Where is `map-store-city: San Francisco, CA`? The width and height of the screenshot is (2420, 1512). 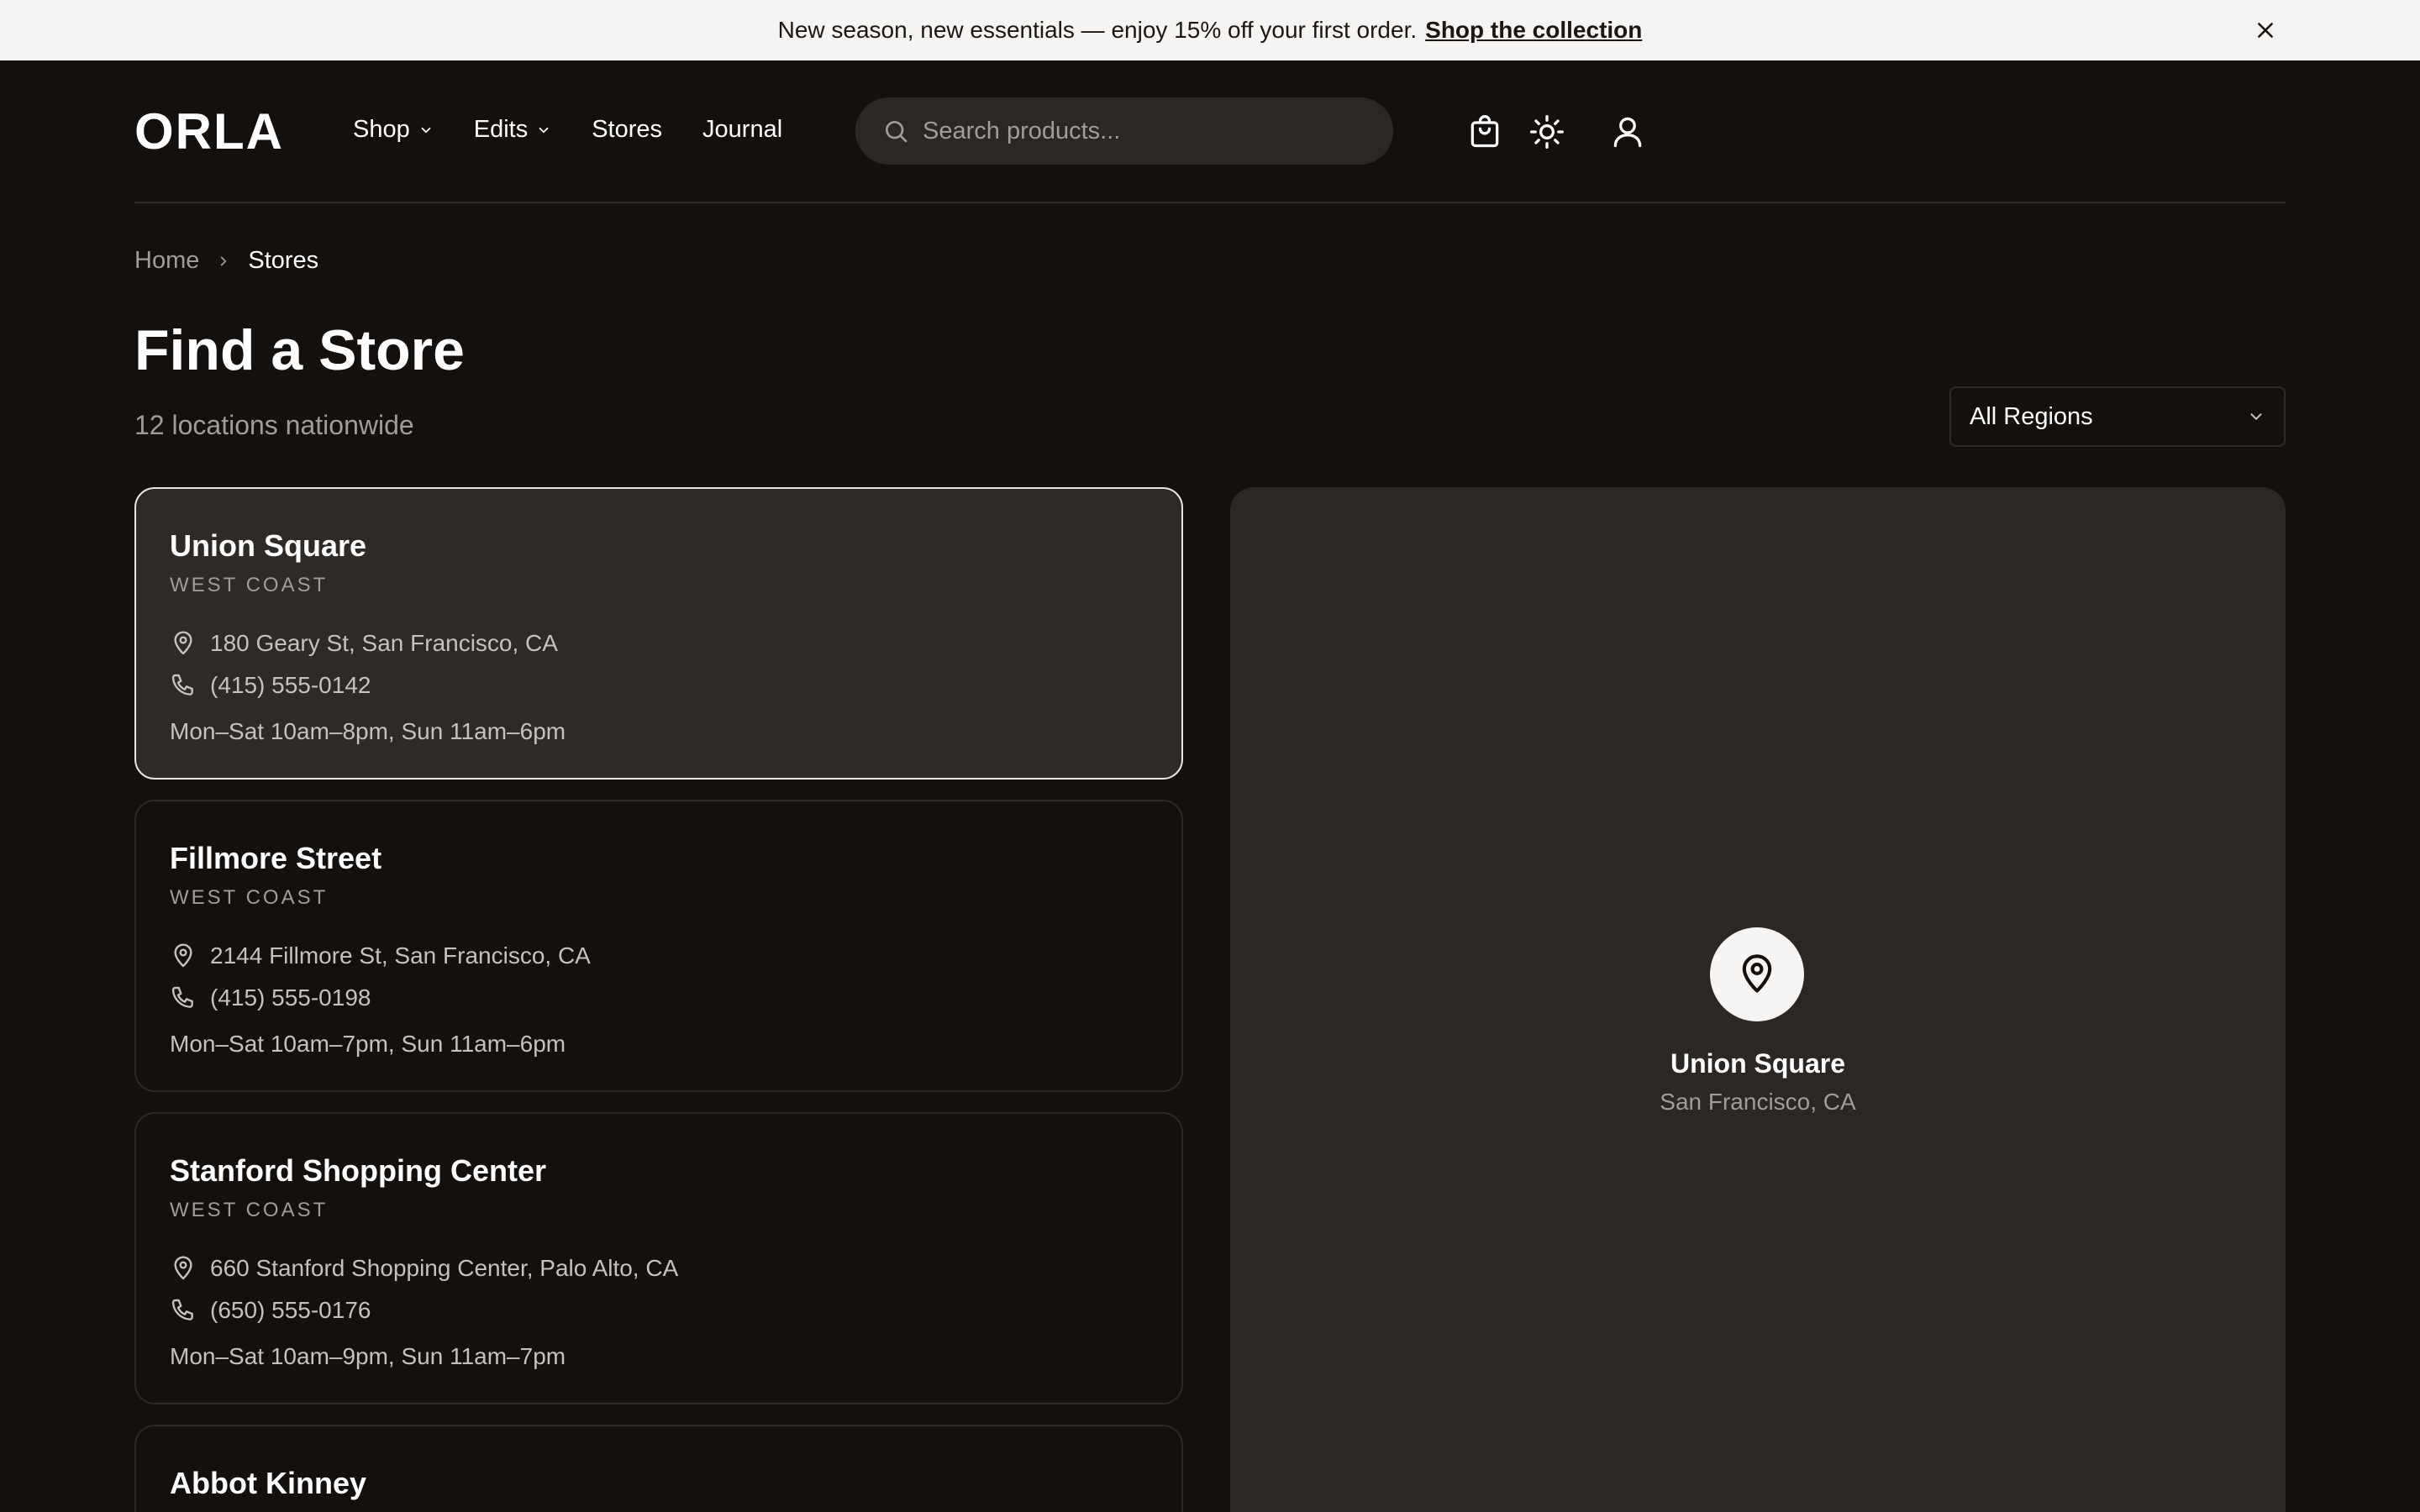 map-store-city: San Francisco, CA is located at coordinates (1758, 1102).